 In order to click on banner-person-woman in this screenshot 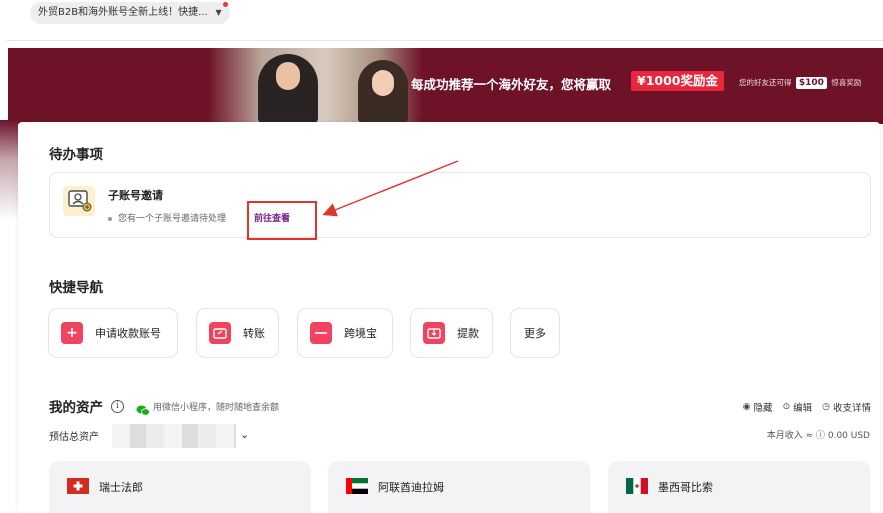, I will do `click(383, 92)`.